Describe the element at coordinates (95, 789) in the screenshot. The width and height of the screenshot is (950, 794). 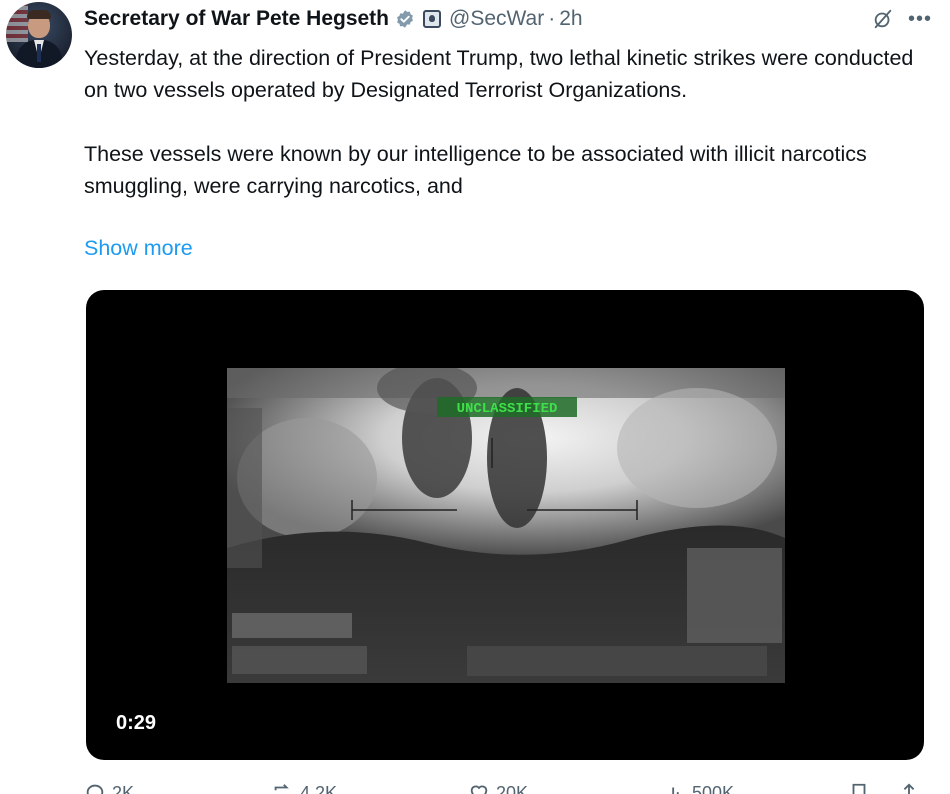
I see `reply-icon` at that location.